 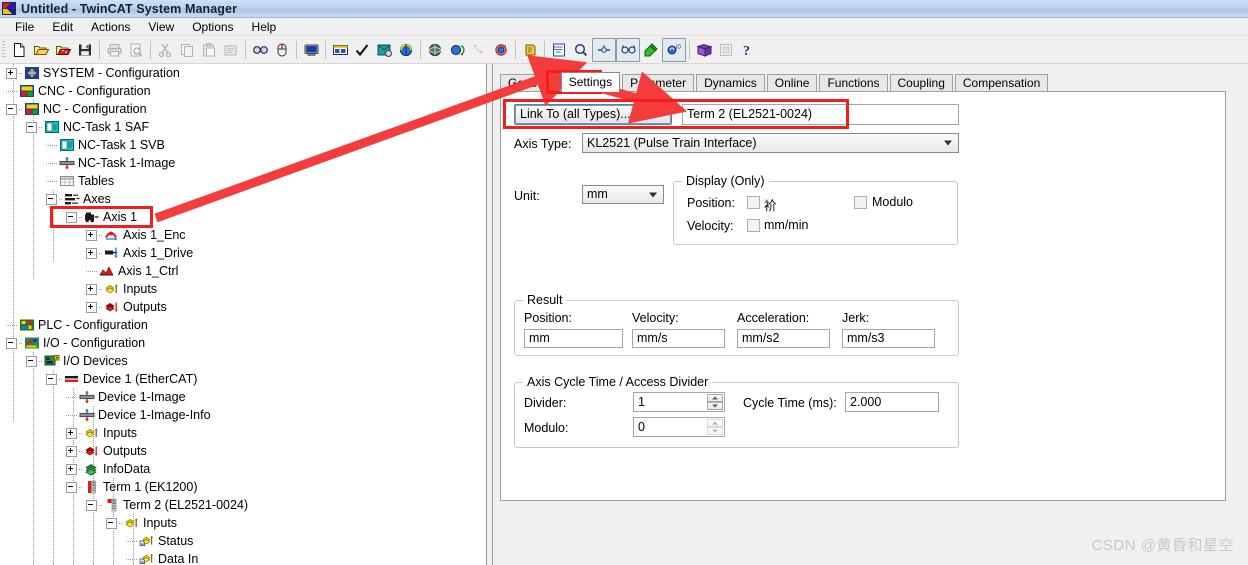 What do you see at coordinates (658, 83) in the screenshot?
I see `tab-parameter: Parameter` at bounding box center [658, 83].